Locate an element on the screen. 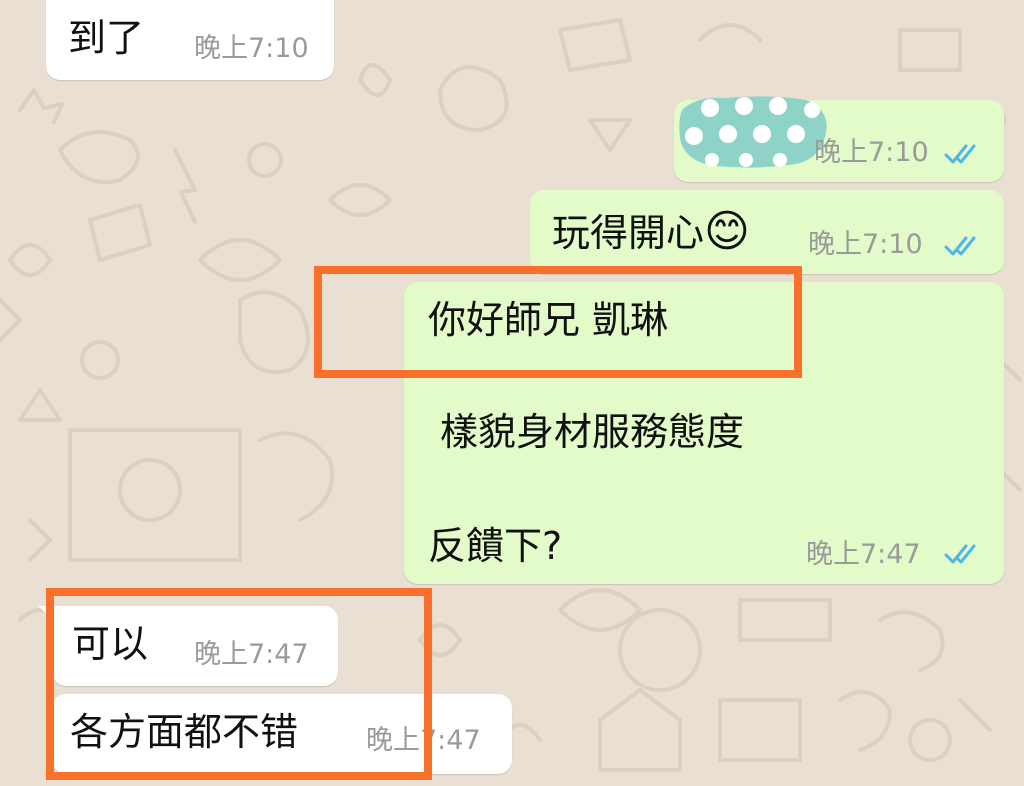 Image resolution: width=1024 pixels, height=786 pixels. annotation-highlight-replies is located at coordinates (239, 684).